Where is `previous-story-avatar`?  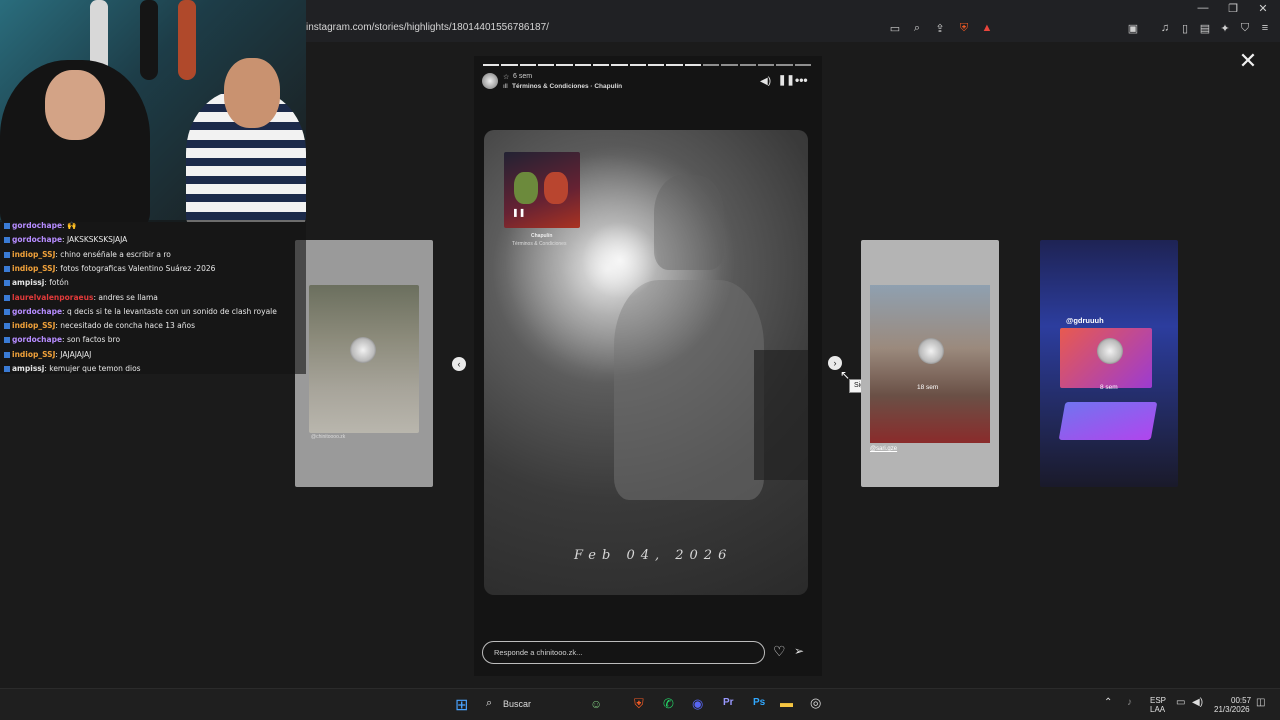
previous-story-avatar is located at coordinates (363, 350).